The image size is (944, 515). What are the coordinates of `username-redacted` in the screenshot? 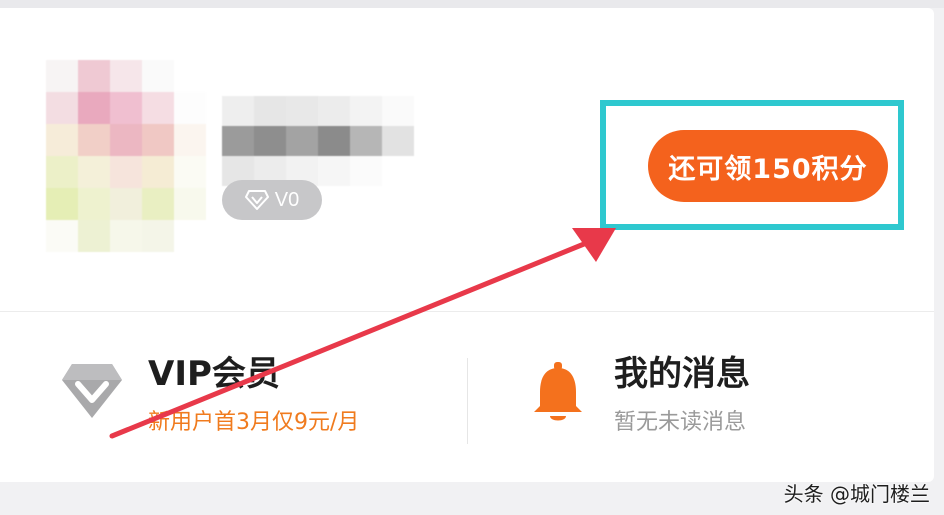 It's located at (318, 142).